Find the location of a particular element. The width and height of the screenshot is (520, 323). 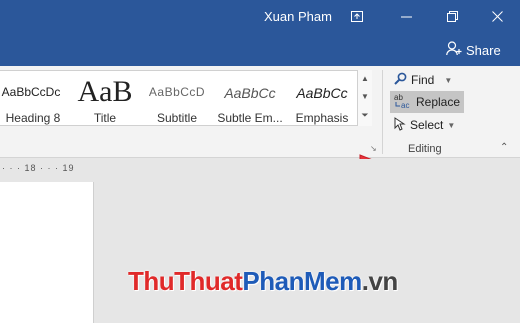

share-button: Share is located at coordinates (473, 50).